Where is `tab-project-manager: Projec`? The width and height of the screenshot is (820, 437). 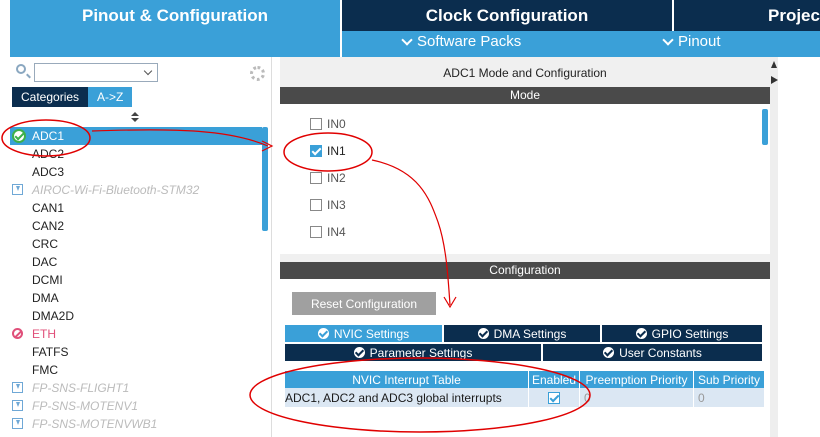 tab-project-manager: Projec is located at coordinates (747, 15).